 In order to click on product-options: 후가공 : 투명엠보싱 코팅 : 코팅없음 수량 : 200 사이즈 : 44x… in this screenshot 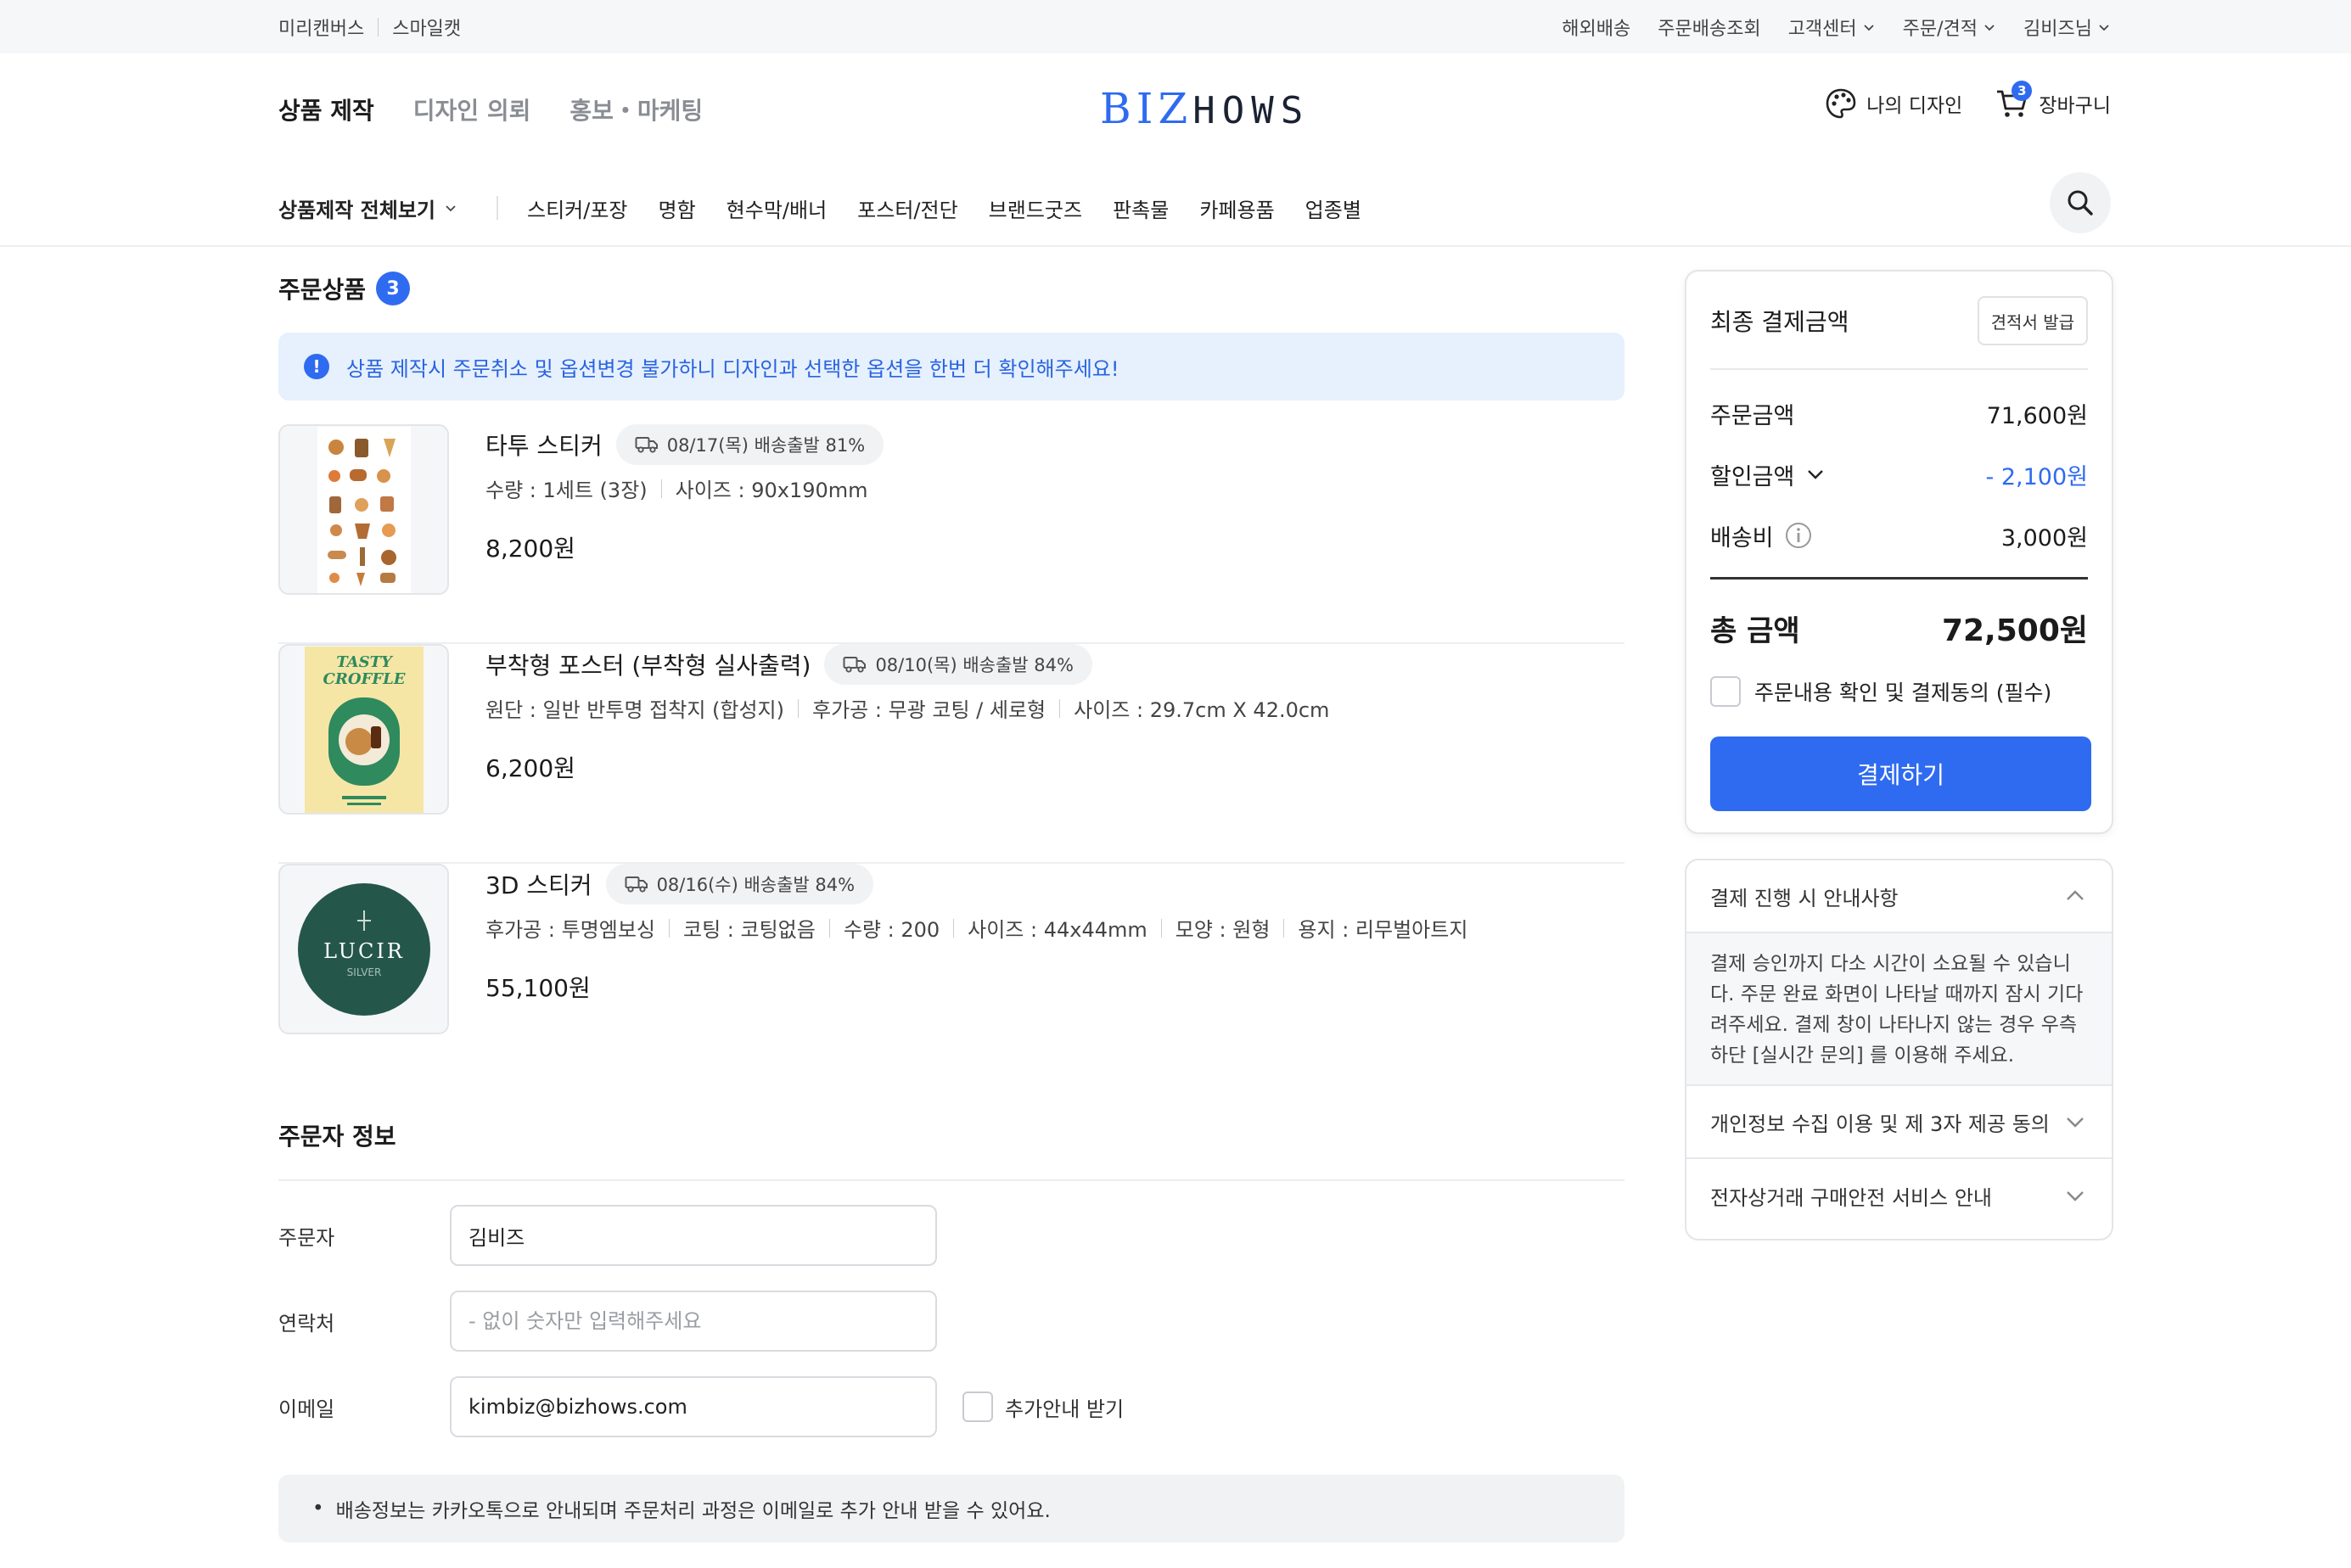, I will do `click(1054, 928)`.